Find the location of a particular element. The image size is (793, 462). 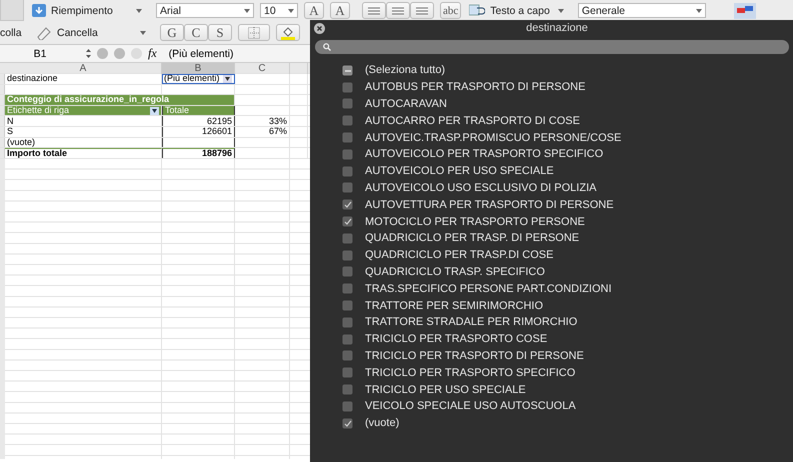

filter-option: AUTOVEICOLO PER TRASPORTO SPECIFICO is located at coordinates (484, 154).